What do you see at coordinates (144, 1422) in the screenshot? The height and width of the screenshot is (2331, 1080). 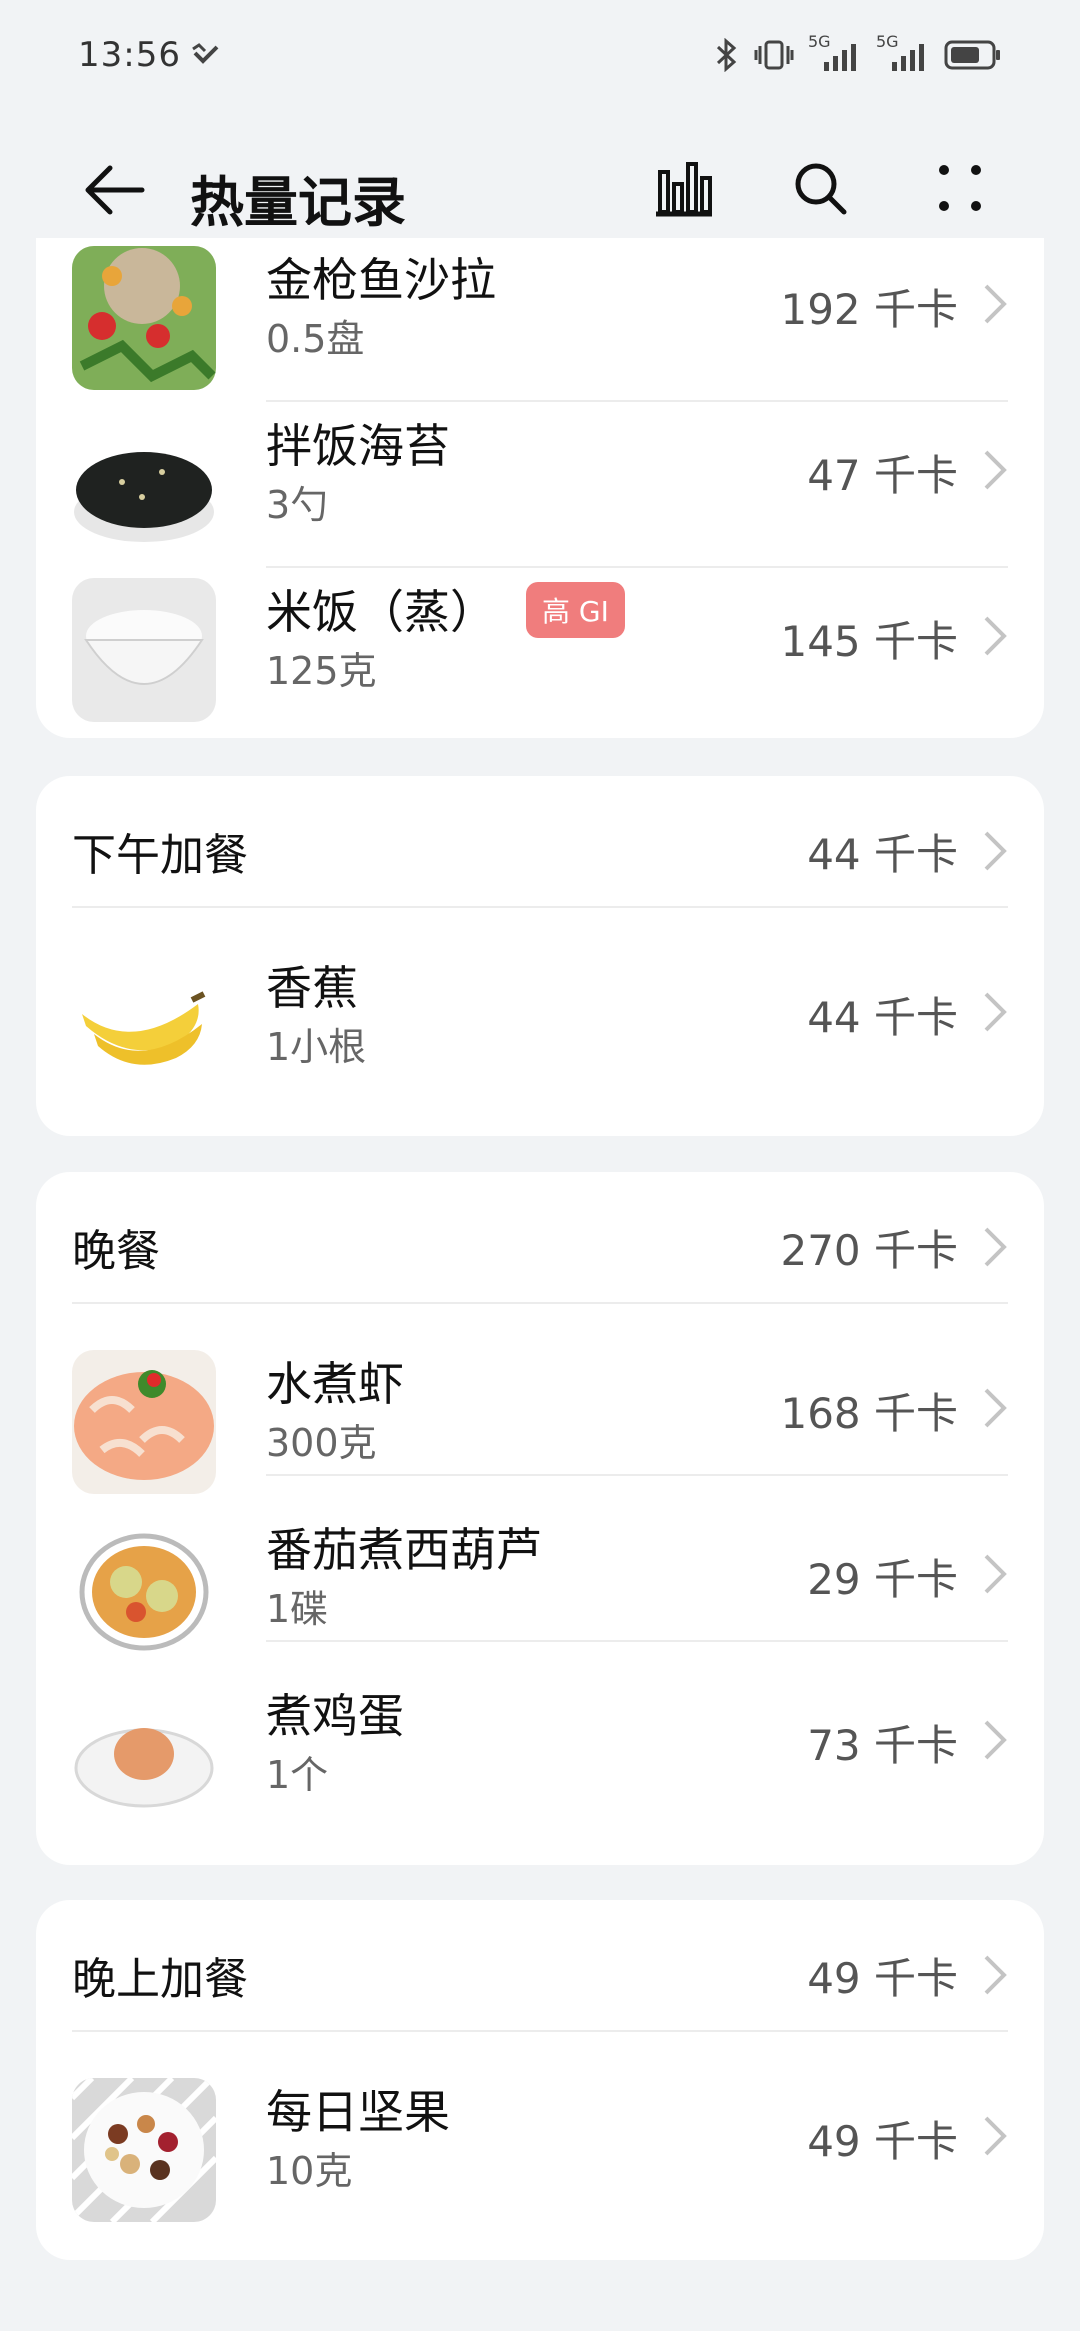 I see `shrimp-image` at bounding box center [144, 1422].